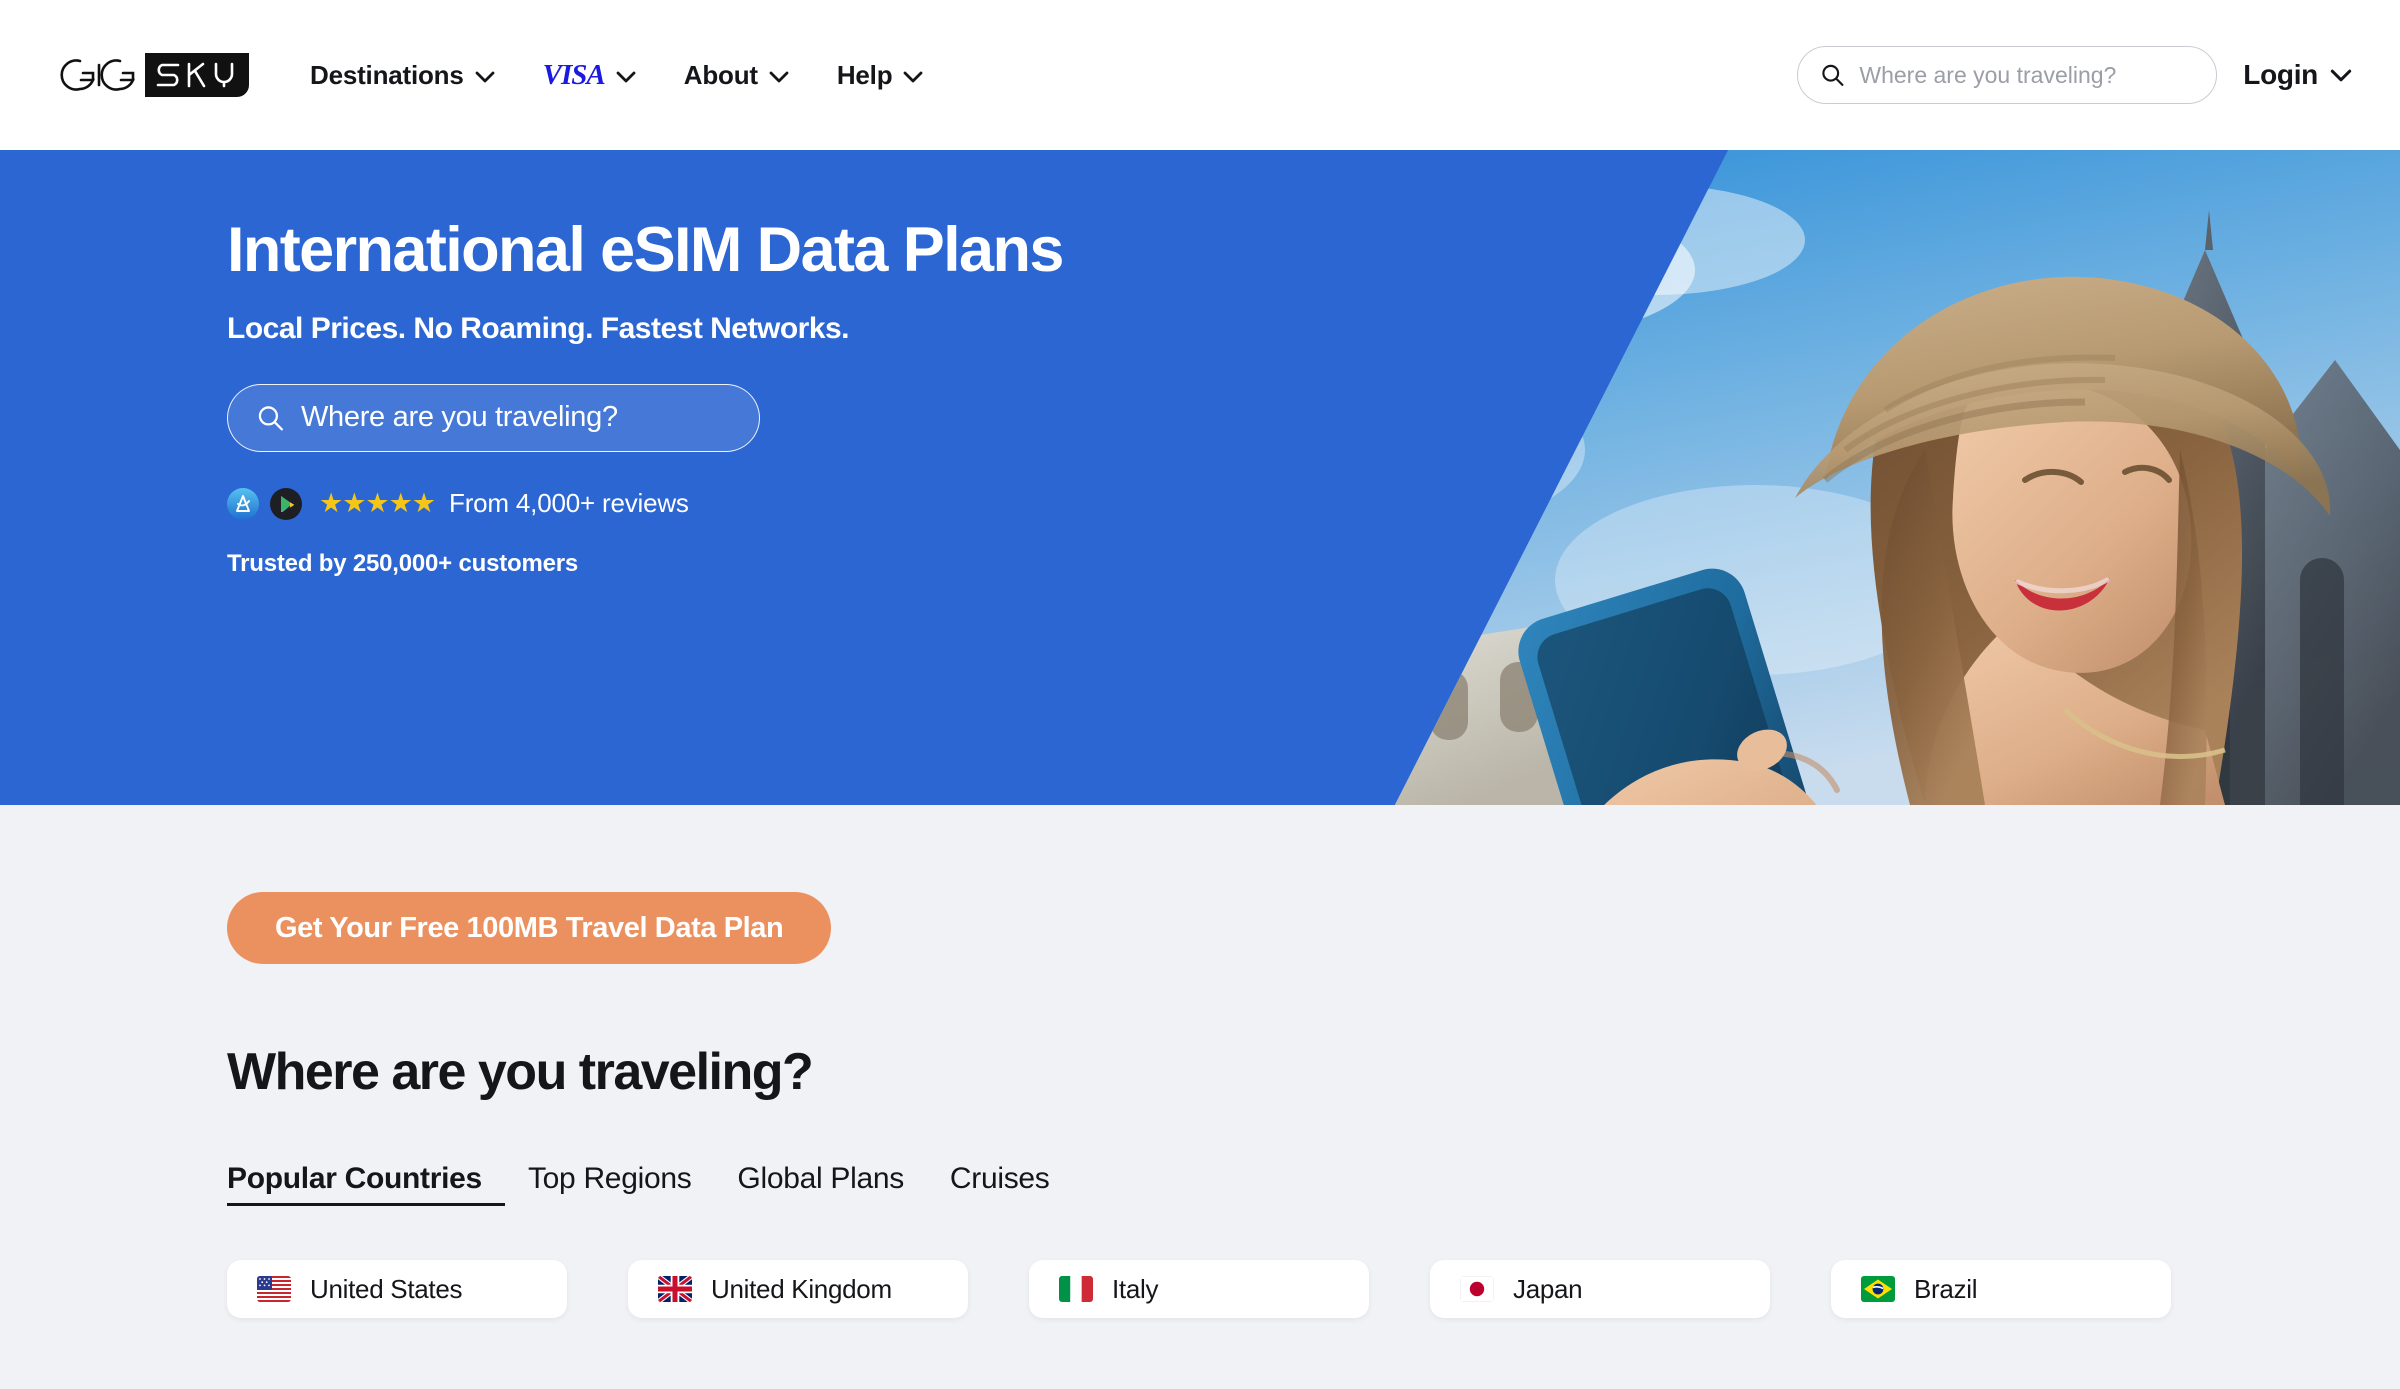 The height and width of the screenshot is (1389, 2400). I want to click on header-search, so click(2007, 75).